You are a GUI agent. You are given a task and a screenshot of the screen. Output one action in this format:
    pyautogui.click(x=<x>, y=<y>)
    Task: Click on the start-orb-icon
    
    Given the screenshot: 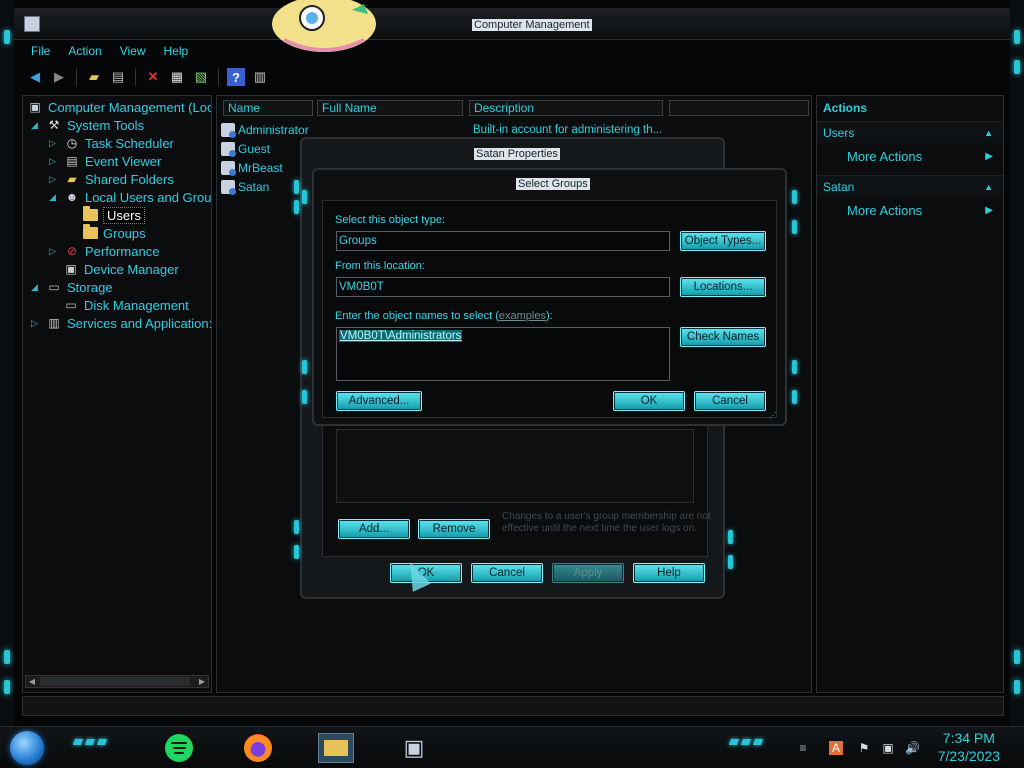 What is the action you would take?
    pyautogui.click(x=27, y=748)
    